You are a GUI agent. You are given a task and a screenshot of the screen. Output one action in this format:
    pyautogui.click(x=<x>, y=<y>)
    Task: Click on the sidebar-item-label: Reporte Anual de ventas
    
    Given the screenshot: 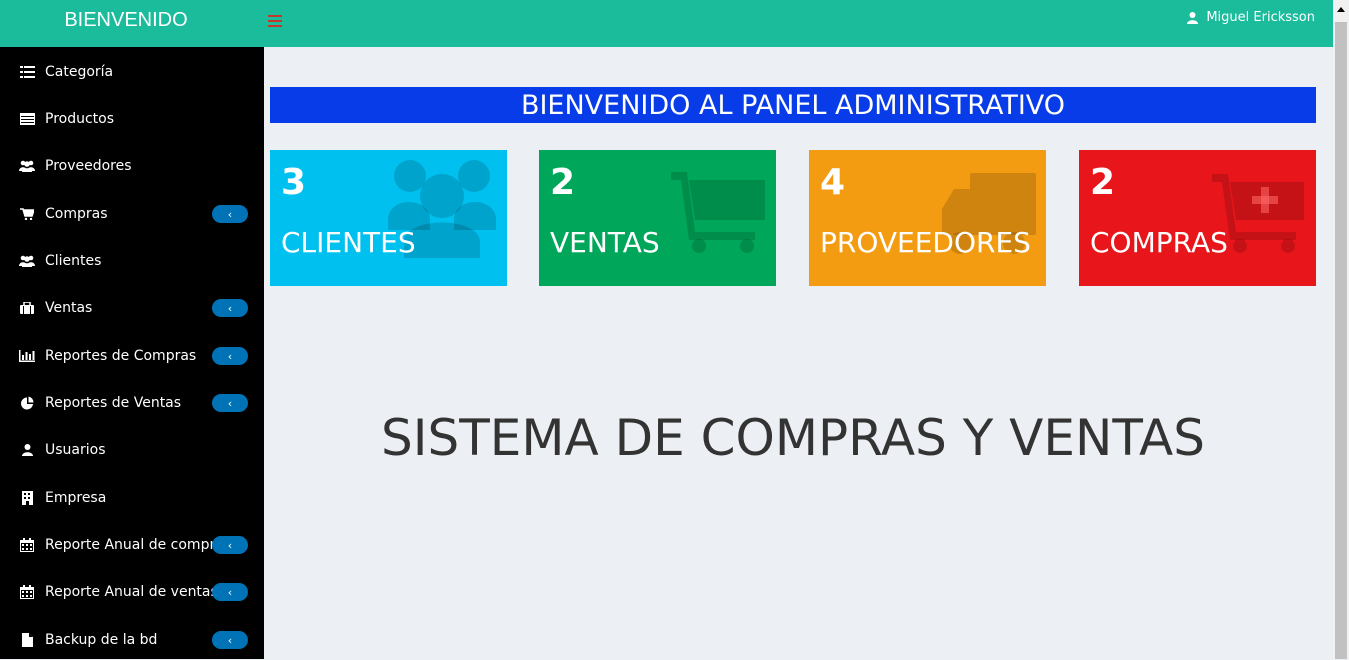 What is the action you would take?
    pyautogui.click(x=131, y=592)
    